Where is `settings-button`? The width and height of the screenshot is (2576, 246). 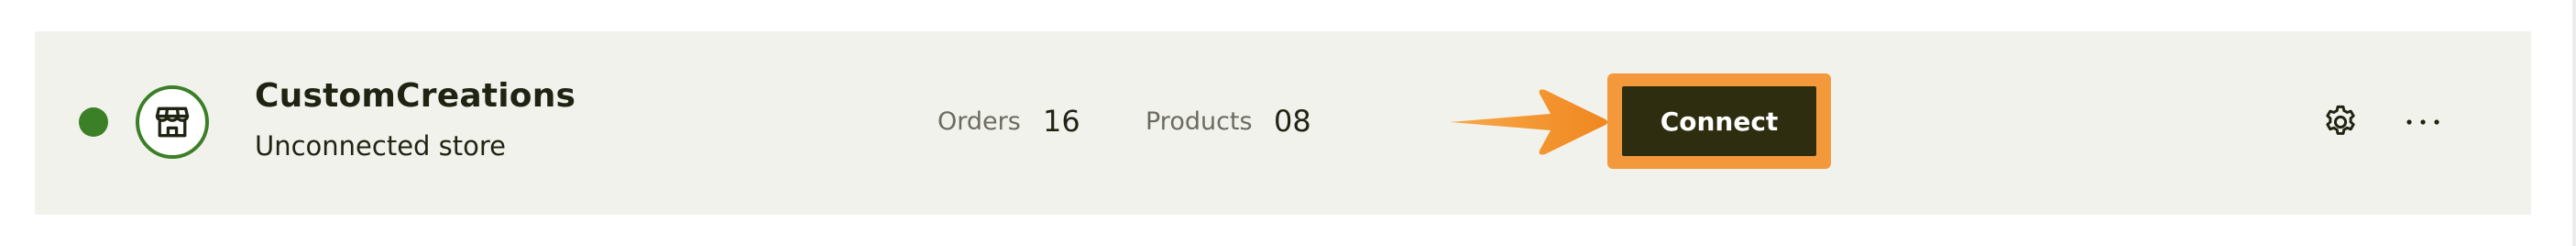 settings-button is located at coordinates (2340, 122).